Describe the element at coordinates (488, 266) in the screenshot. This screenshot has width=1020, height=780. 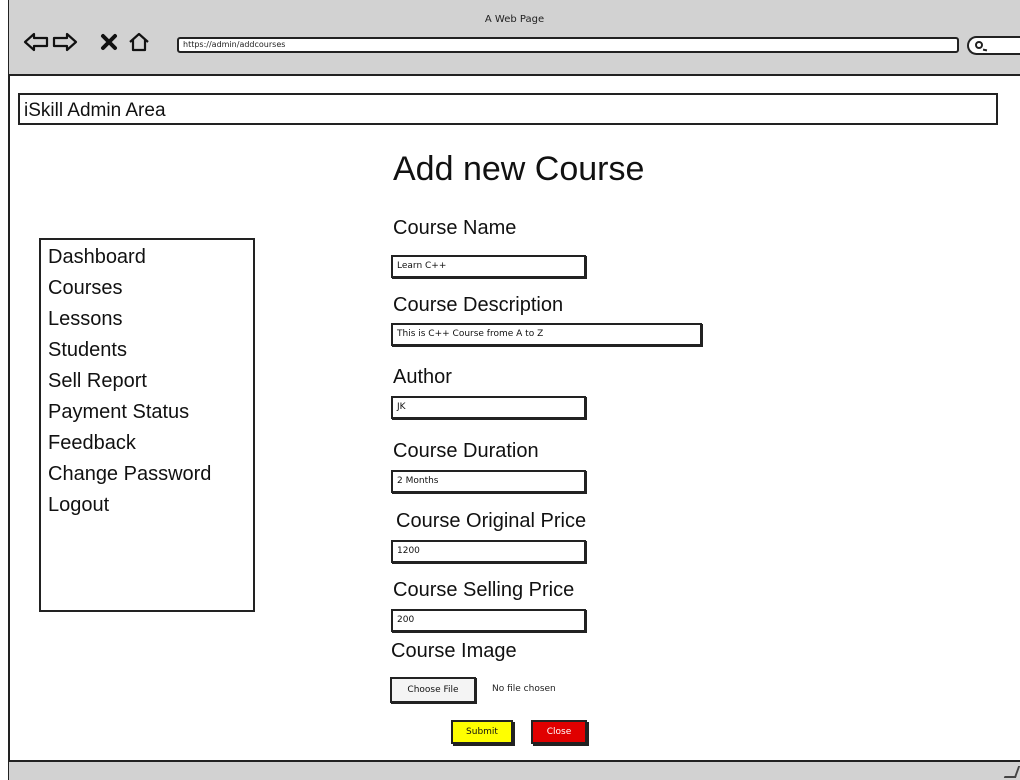
I see `course-name-input: Learn C++` at that location.